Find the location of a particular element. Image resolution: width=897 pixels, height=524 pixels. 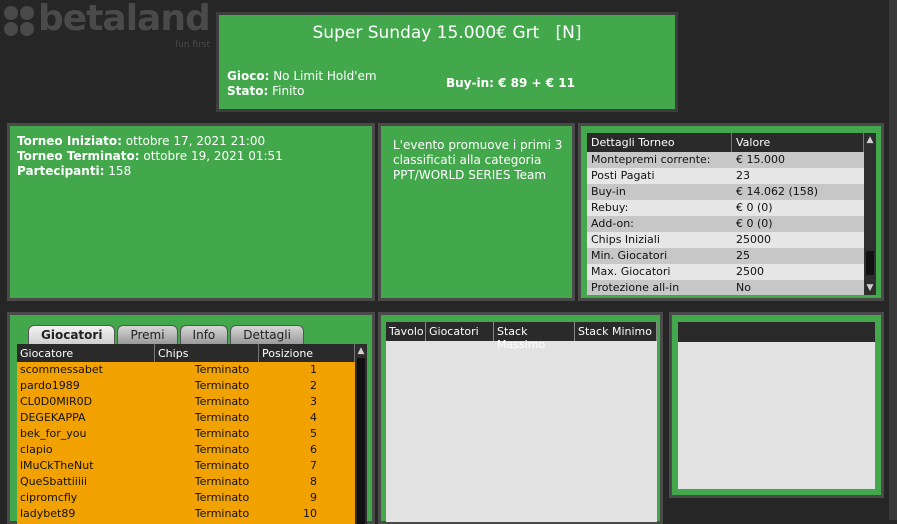

player-row: clapio Terminato 6 is located at coordinates (186, 450).